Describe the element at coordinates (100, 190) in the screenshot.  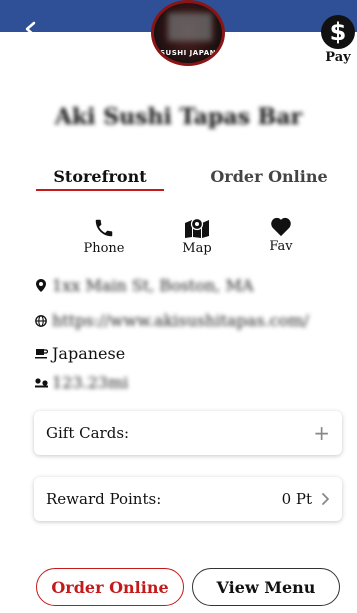
I see `active-tab-indicator` at that location.